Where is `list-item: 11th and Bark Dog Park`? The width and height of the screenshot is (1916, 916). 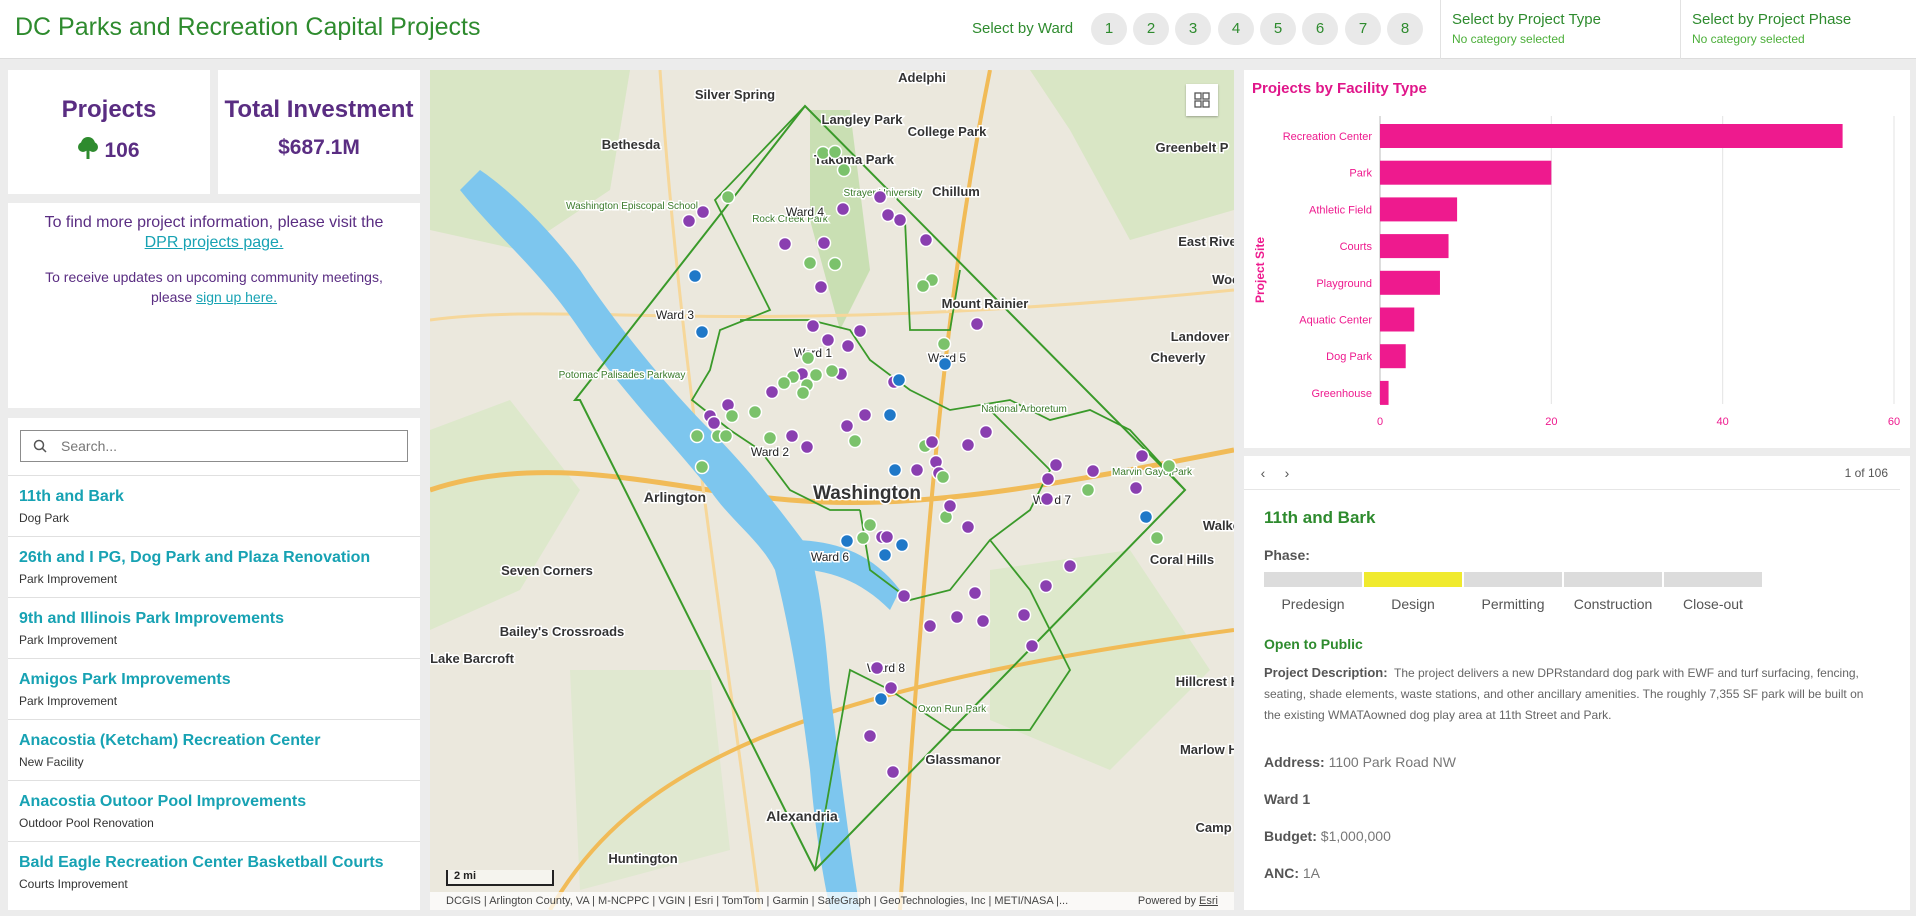 list-item: 11th and Bark Dog Park is located at coordinates (214, 505).